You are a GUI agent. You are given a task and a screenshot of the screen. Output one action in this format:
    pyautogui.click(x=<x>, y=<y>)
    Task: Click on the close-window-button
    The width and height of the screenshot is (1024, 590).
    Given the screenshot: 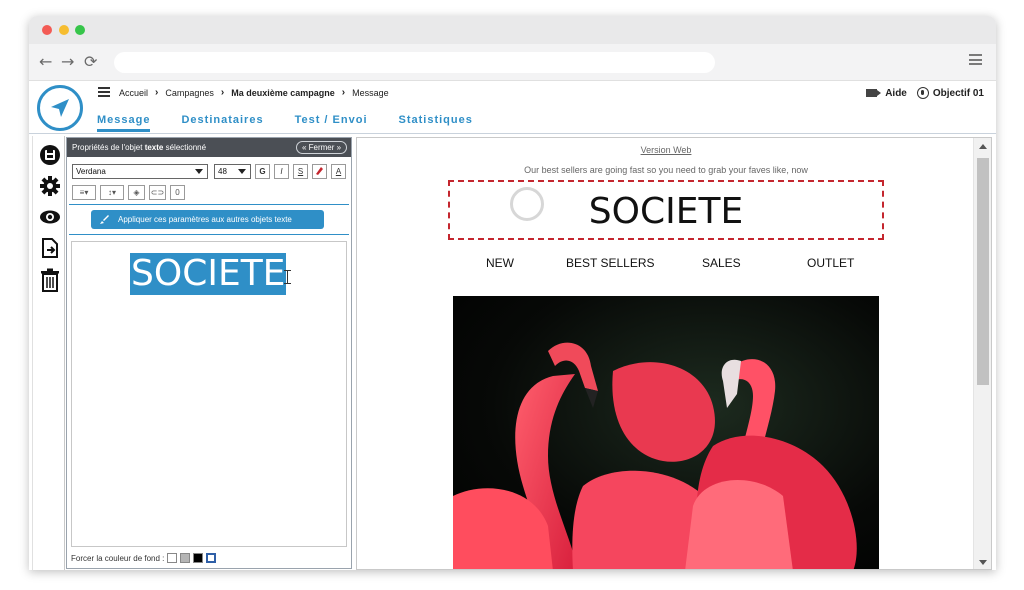 What is the action you would take?
    pyautogui.click(x=47, y=30)
    